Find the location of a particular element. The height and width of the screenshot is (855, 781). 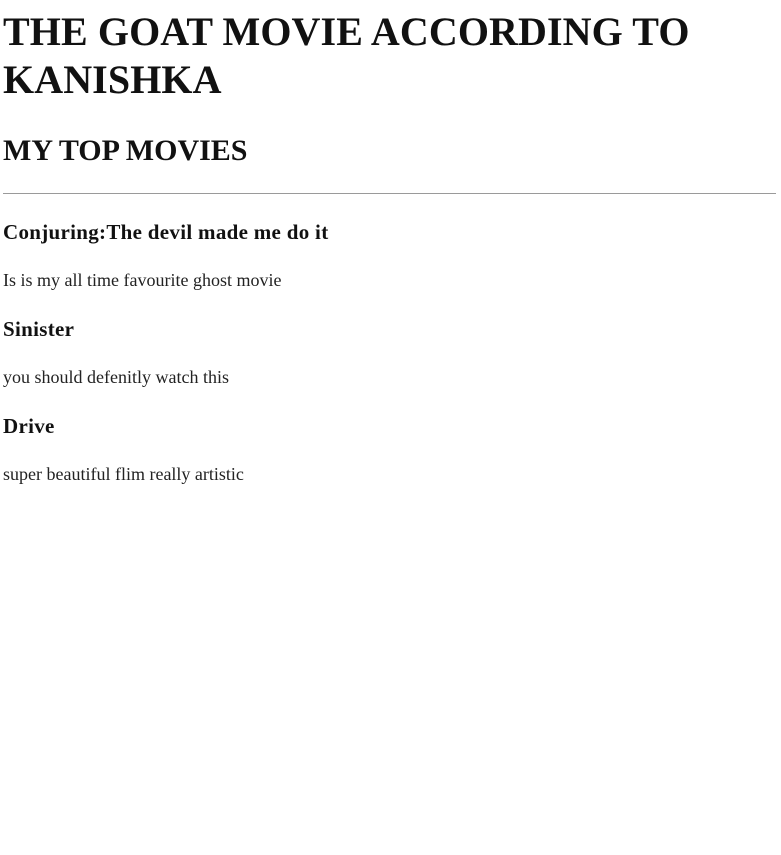

movie-title: Conjuring:The devil made me do it is located at coordinates (166, 232).